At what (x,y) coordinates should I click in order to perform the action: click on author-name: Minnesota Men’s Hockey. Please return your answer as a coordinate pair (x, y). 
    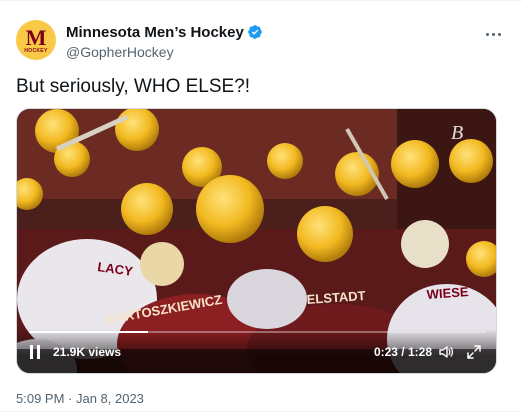
    Looking at the image, I should click on (155, 32).